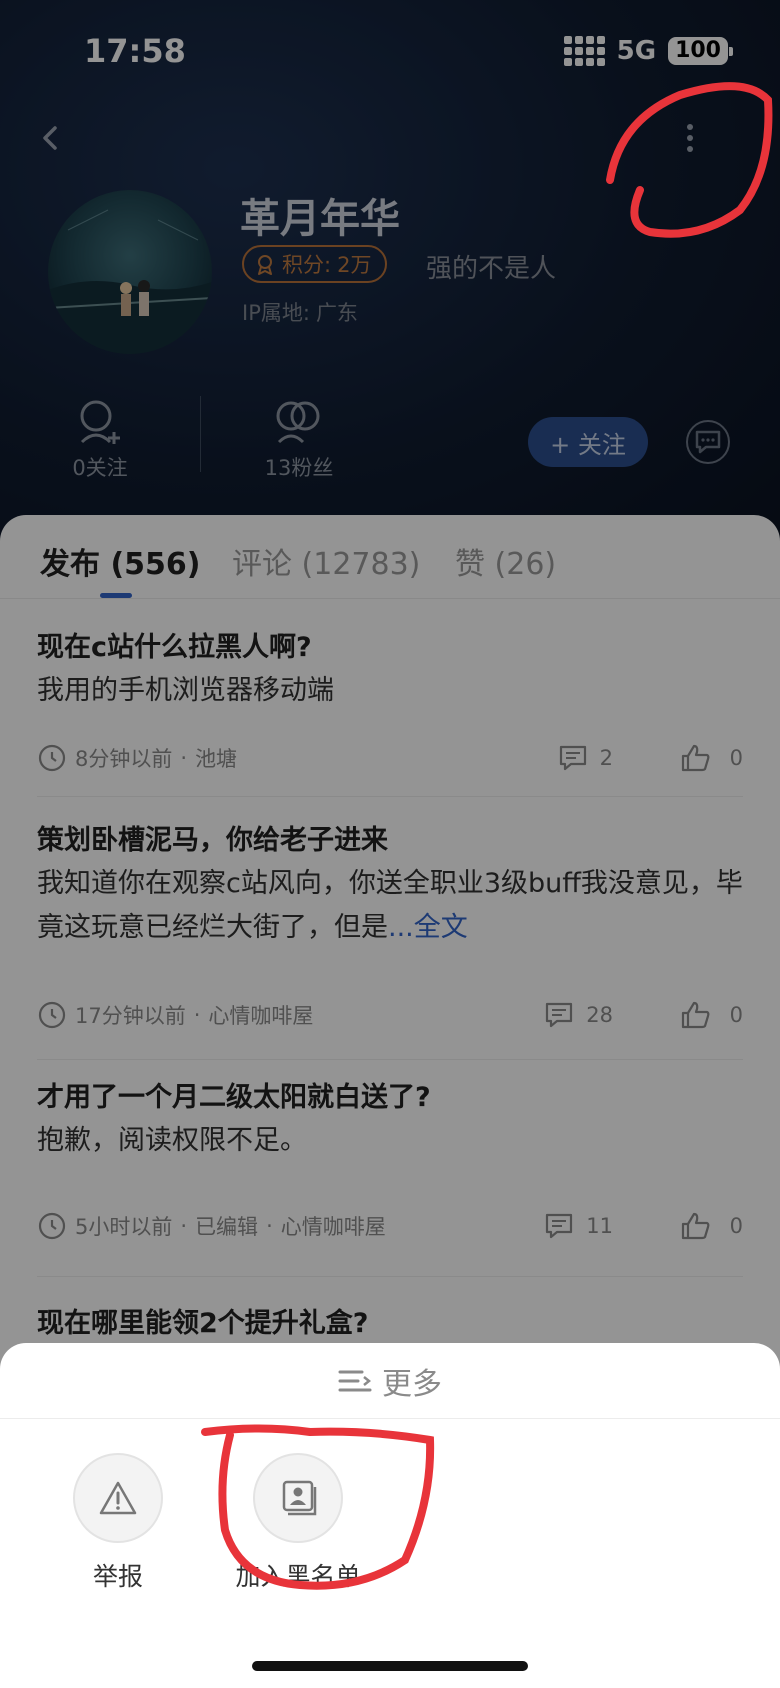 The height and width of the screenshot is (1688, 780). Describe the element at coordinates (390, 1666) in the screenshot. I see `home-indicator` at that location.